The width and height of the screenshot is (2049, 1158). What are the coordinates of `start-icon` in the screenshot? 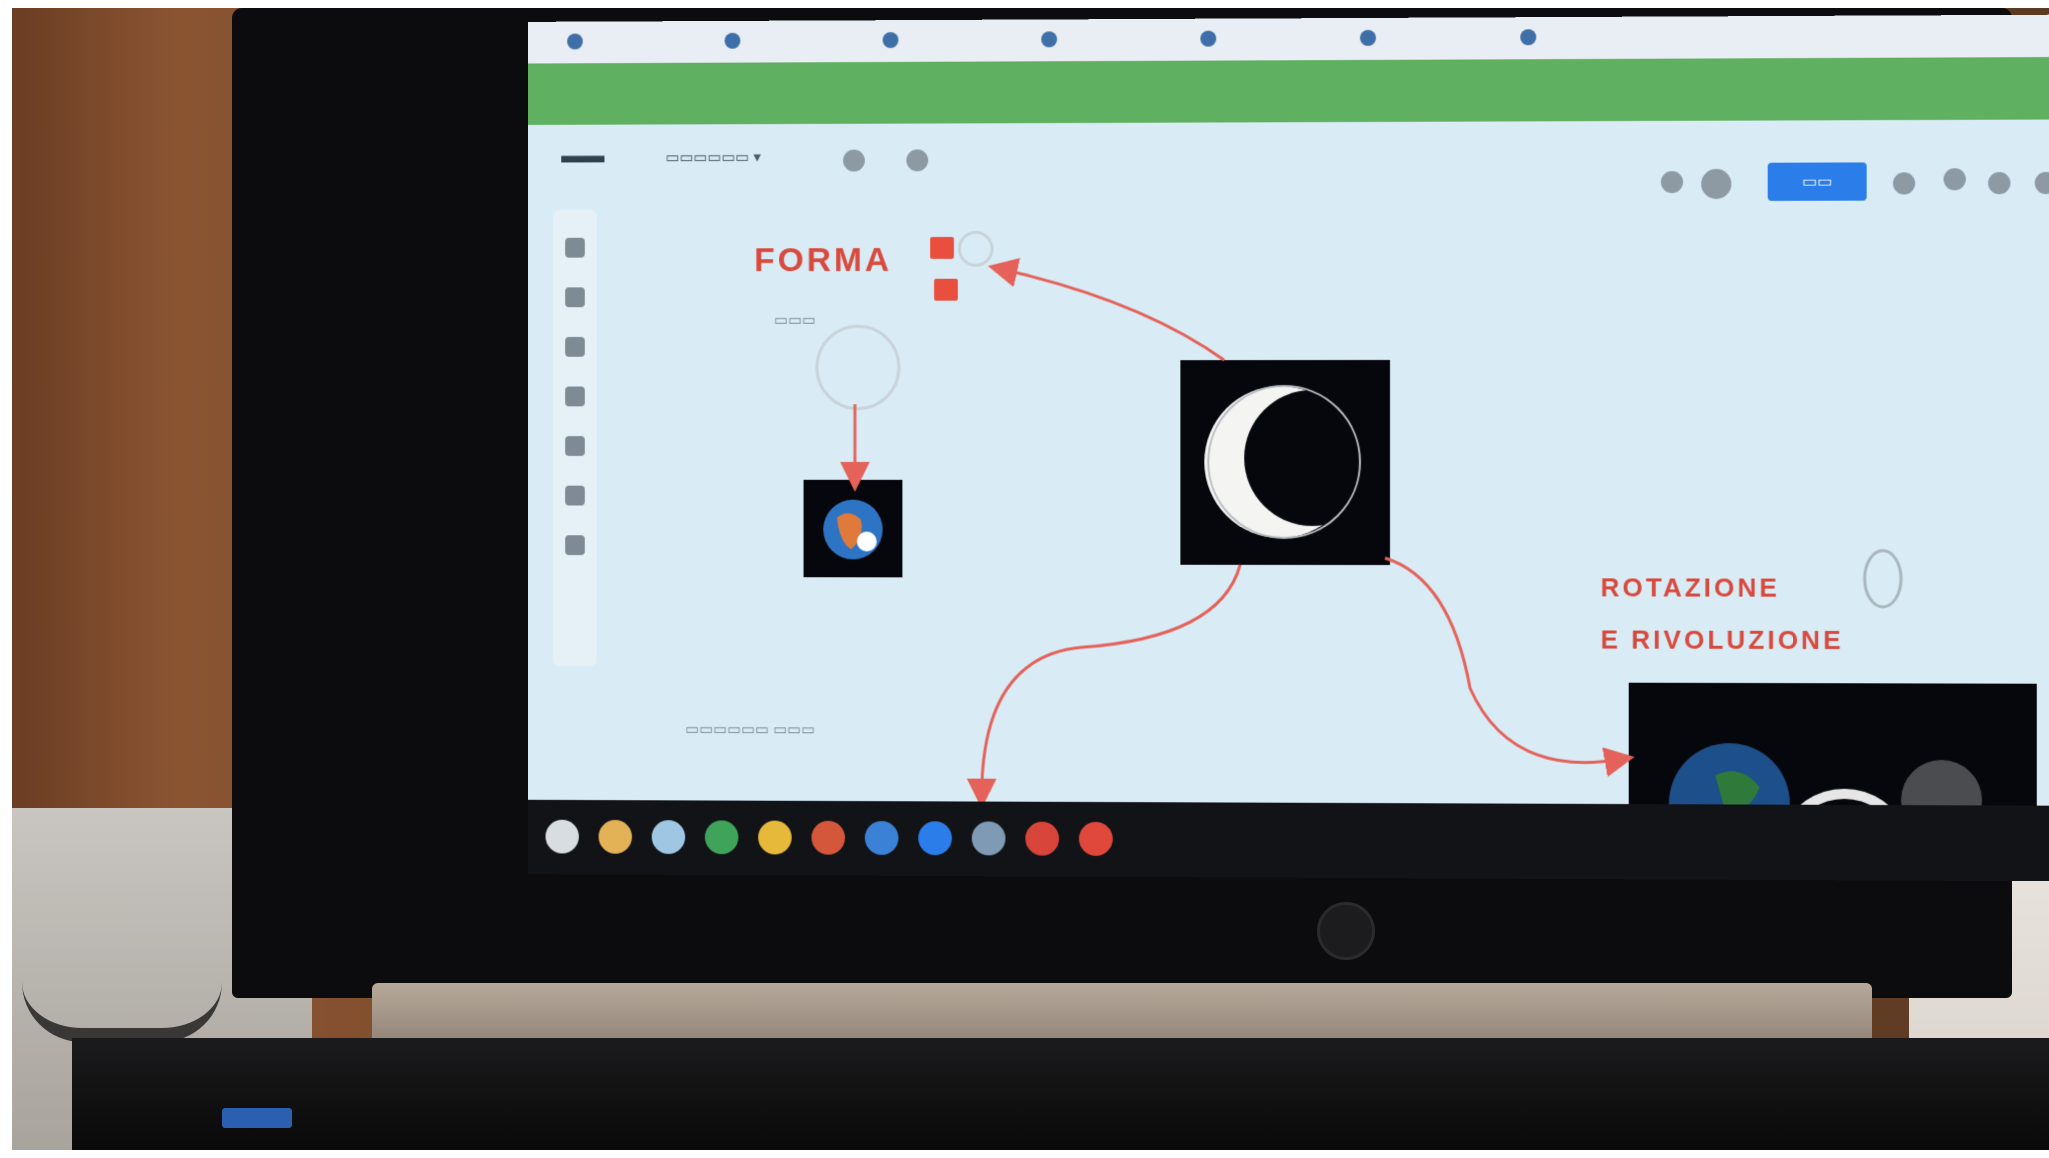 It's located at (562, 837).